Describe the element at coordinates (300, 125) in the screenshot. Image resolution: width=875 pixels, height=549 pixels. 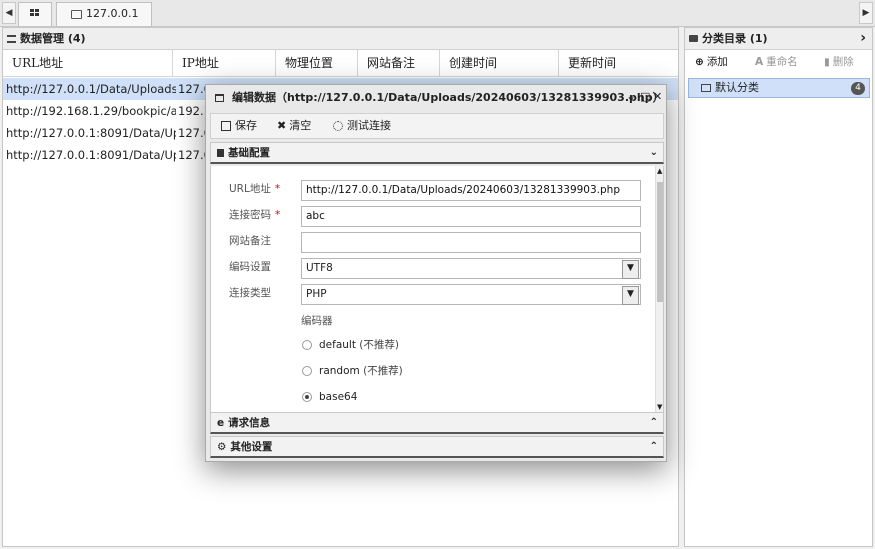
I see `clear-label: 清空` at that location.